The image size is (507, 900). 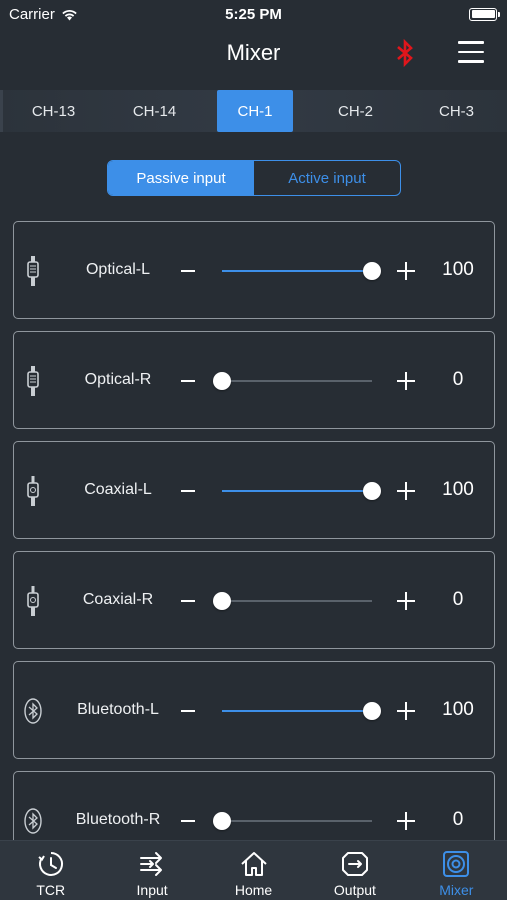 I want to click on mixer-icon, so click(x=456, y=864).